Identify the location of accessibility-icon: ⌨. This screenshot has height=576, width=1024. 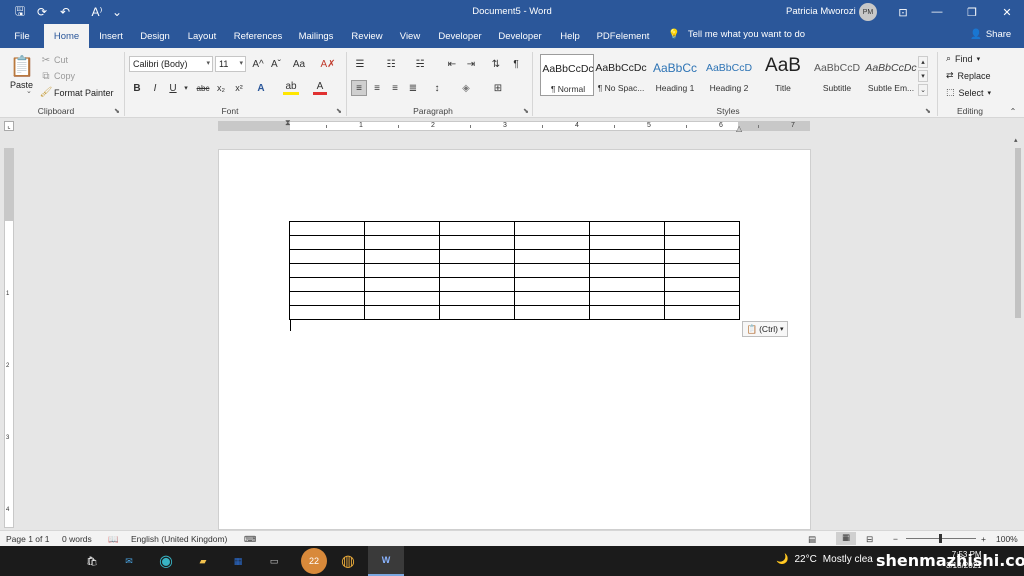
(250, 539).